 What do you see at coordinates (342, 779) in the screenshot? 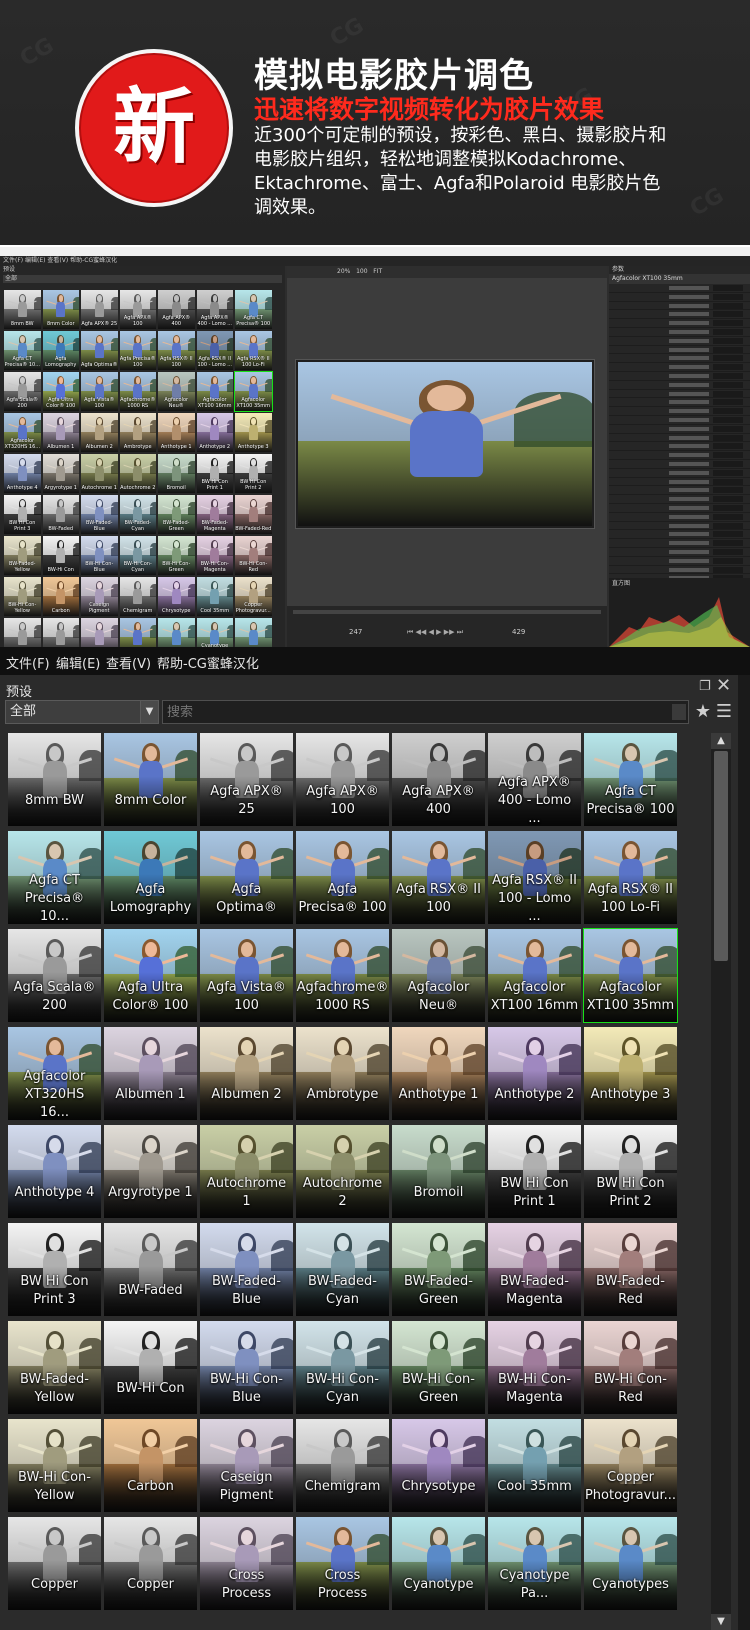
I see `preset-thumbnail: Agfa APX® 100` at bounding box center [342, 779].